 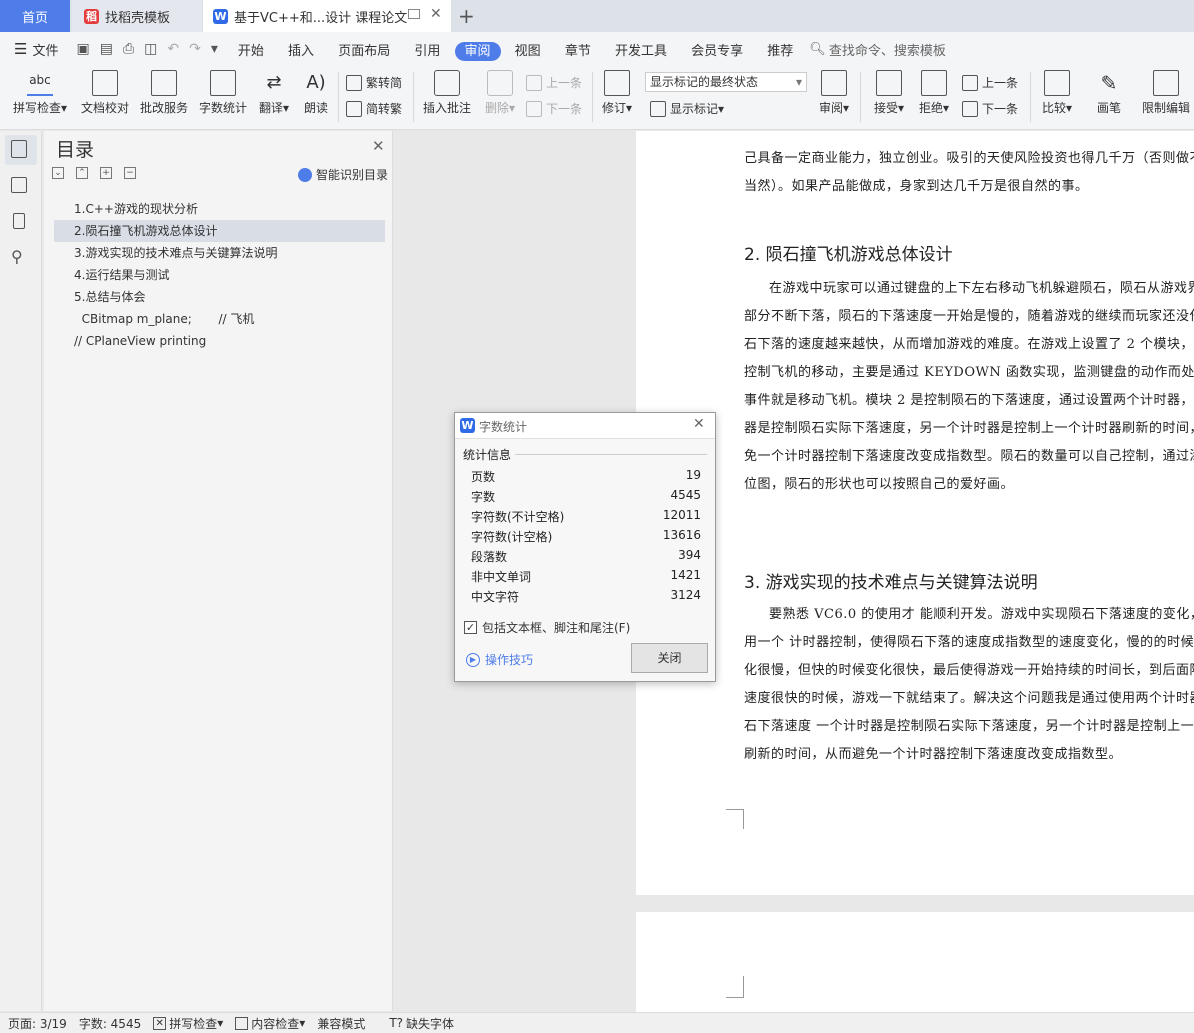 What do you see at coordinates (374, 108) in the screenshot?
I see `simp-to-trad-button: 简转繁` at bounding box center [374, 108].